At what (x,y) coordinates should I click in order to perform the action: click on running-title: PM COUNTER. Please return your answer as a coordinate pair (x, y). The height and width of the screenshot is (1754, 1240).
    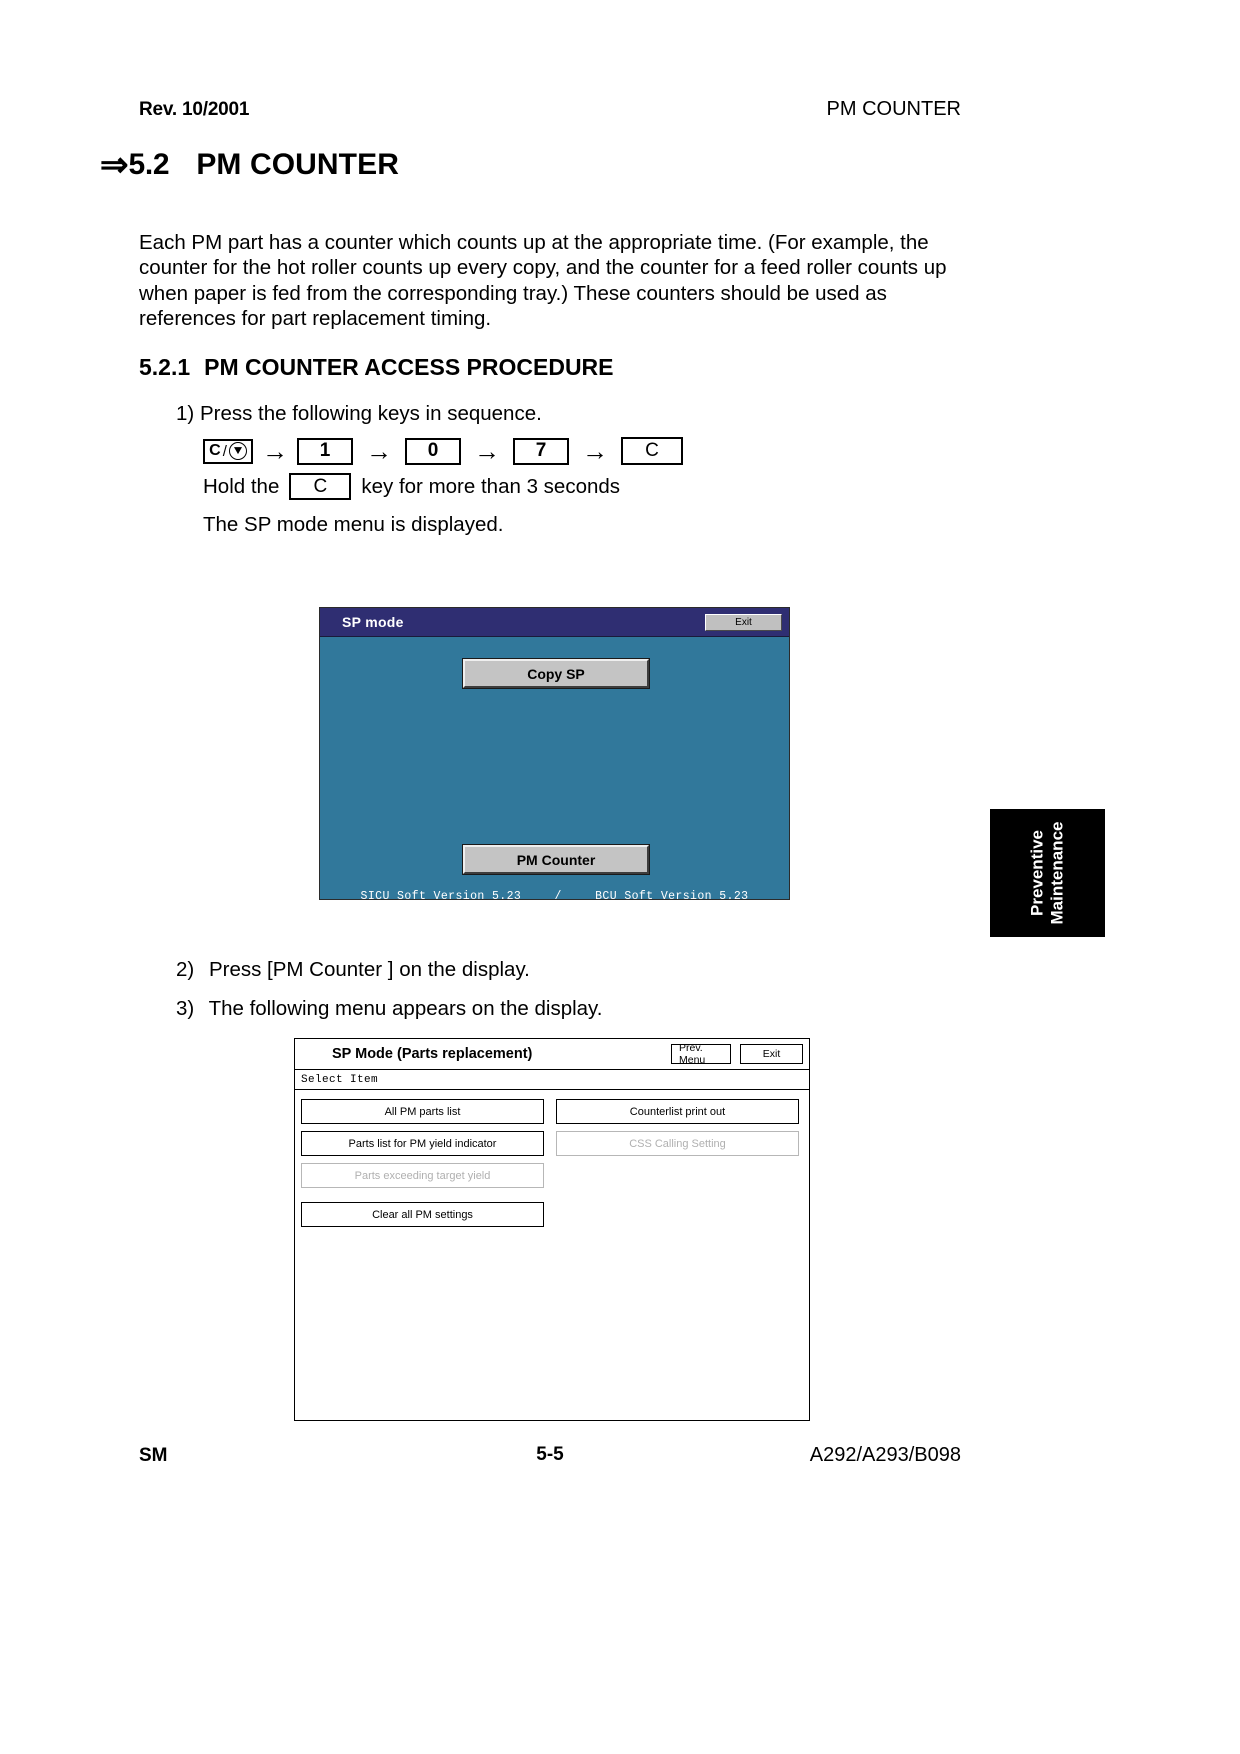
    Looking at the image, I should click on (893, 109).